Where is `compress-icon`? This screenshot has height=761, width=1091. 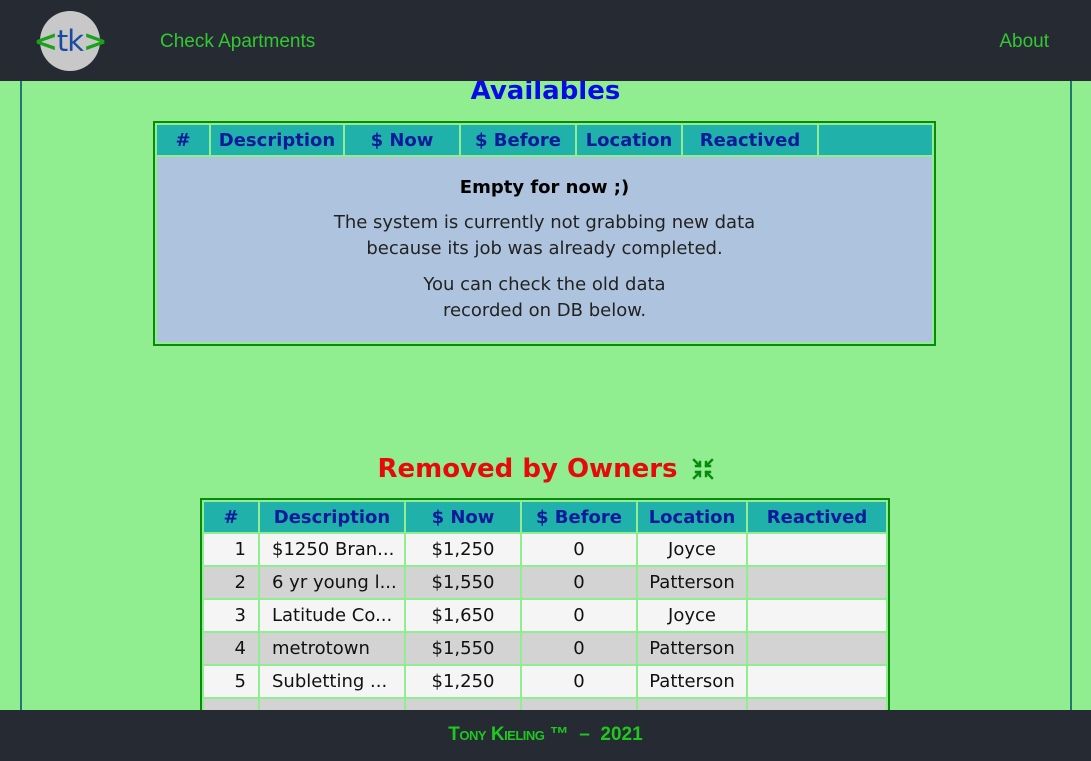 compress-icon is located at coordinates (702, 469).